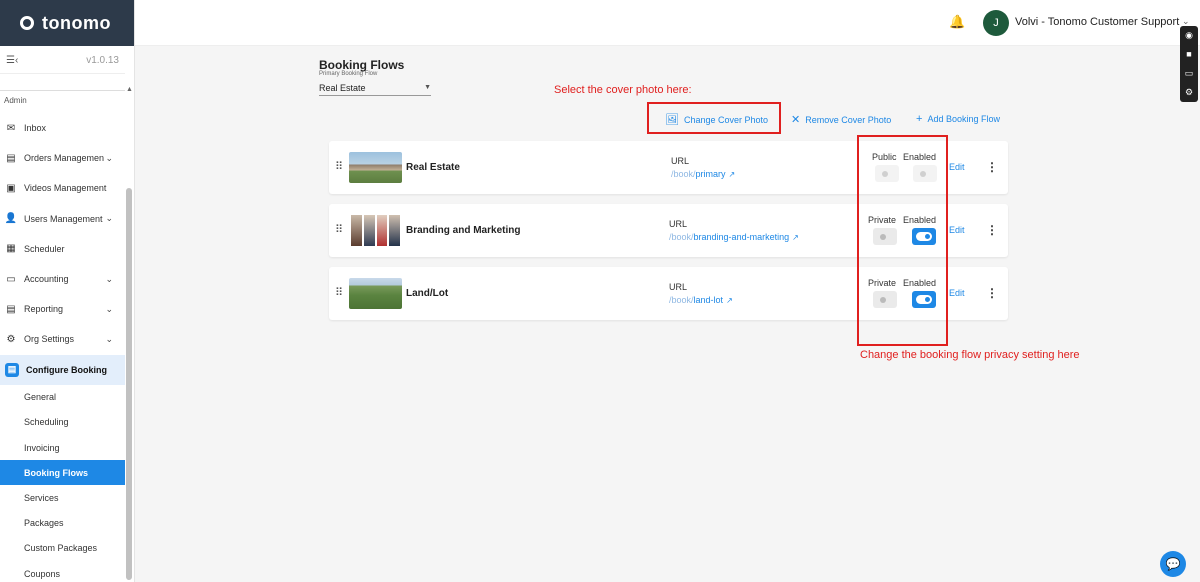 This screenshot has height=582, width=1200. I want to click on sidebar-subitem-services: Services, so click(62, 497).